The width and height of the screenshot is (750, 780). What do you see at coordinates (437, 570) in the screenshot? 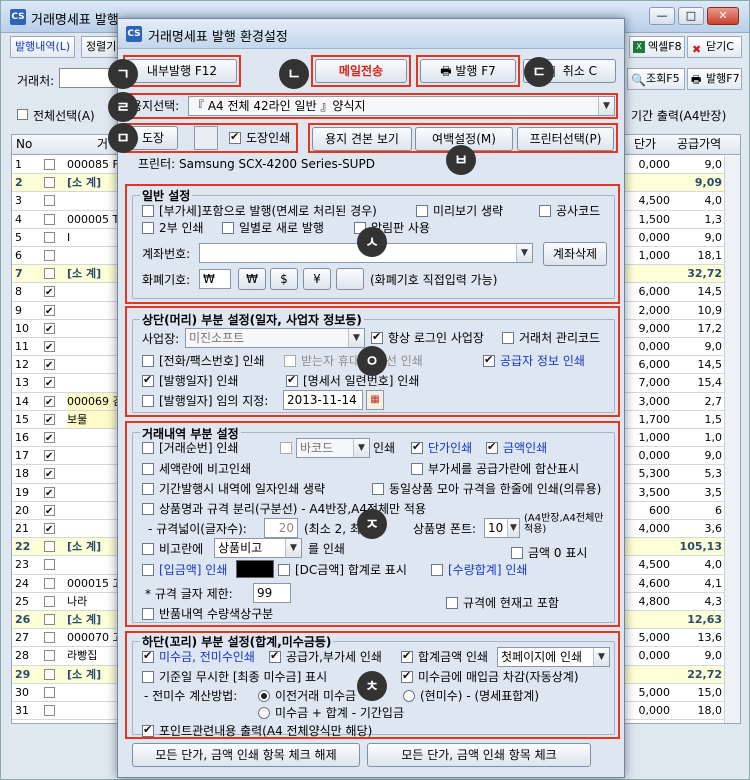
I see `qty-total-checkbox` at bounding box center [437, 570].